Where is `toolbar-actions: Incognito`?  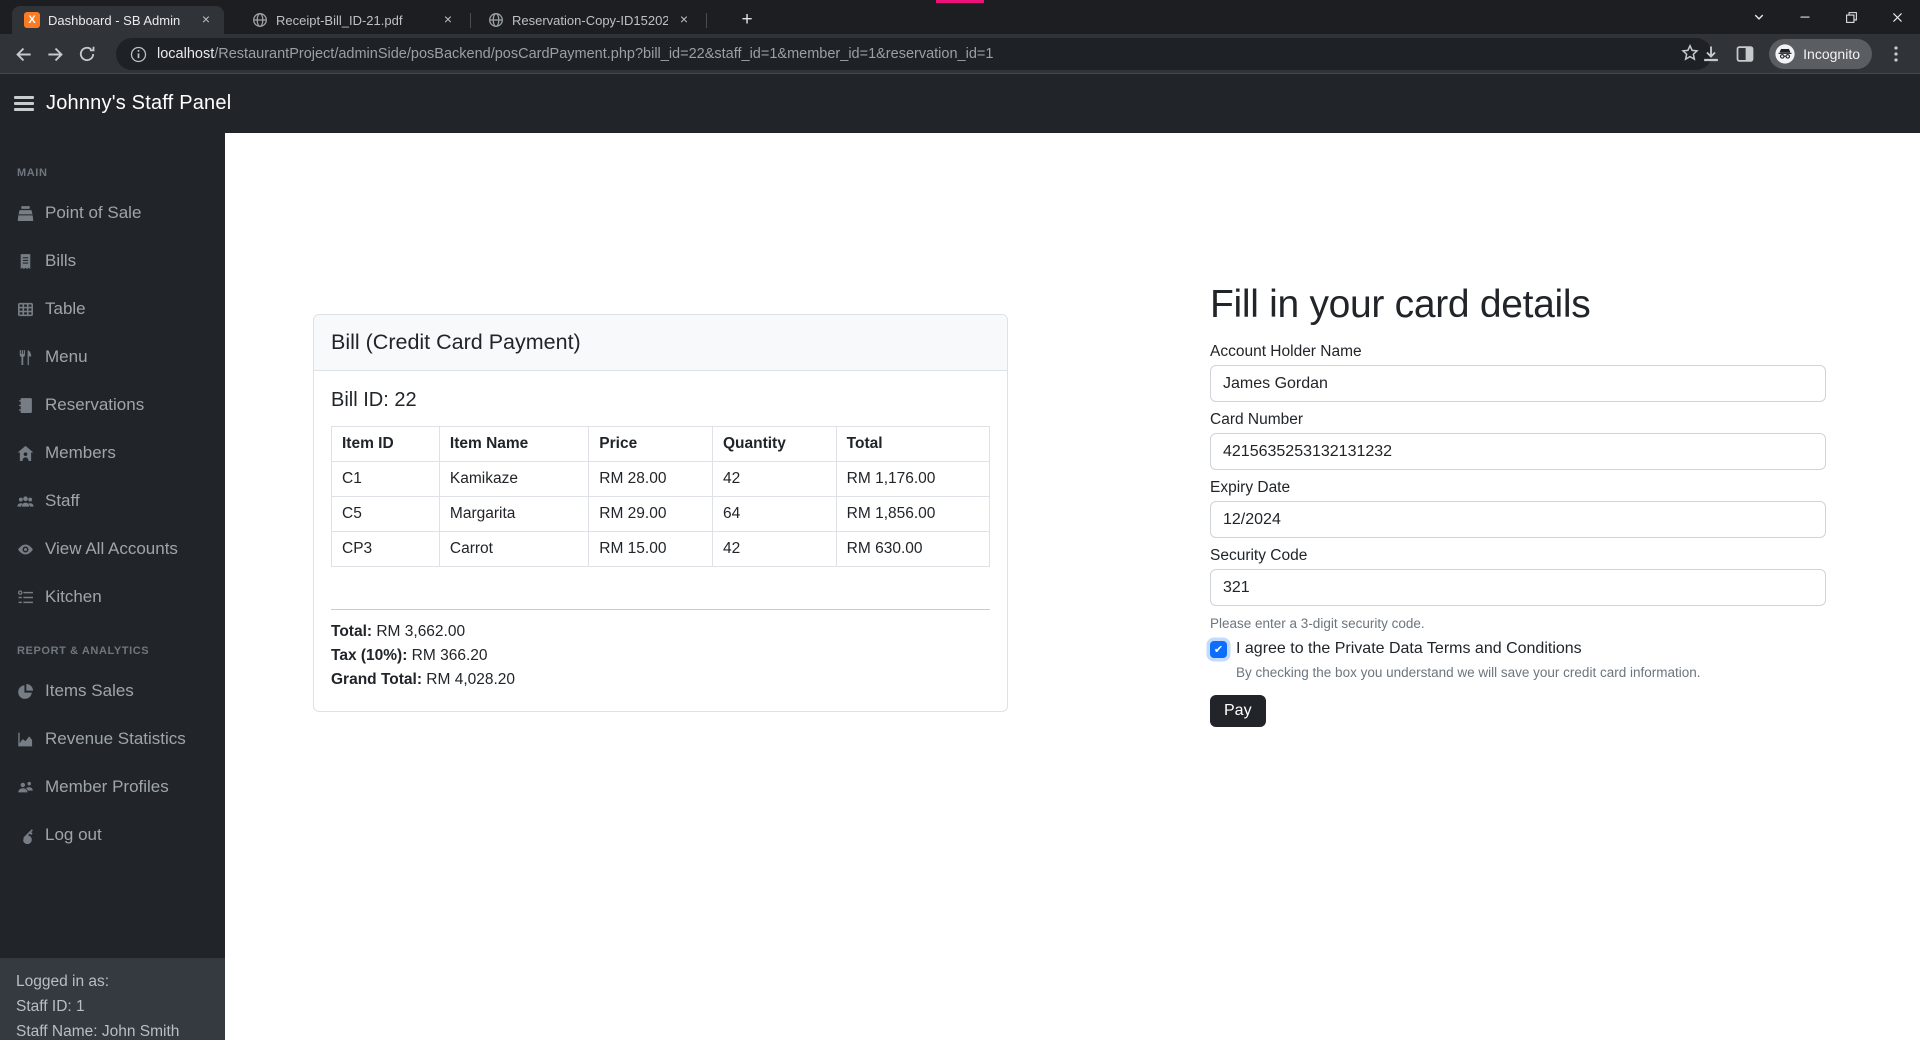
toolbar-actions: Incognito is located at coordinates (1810, 54).